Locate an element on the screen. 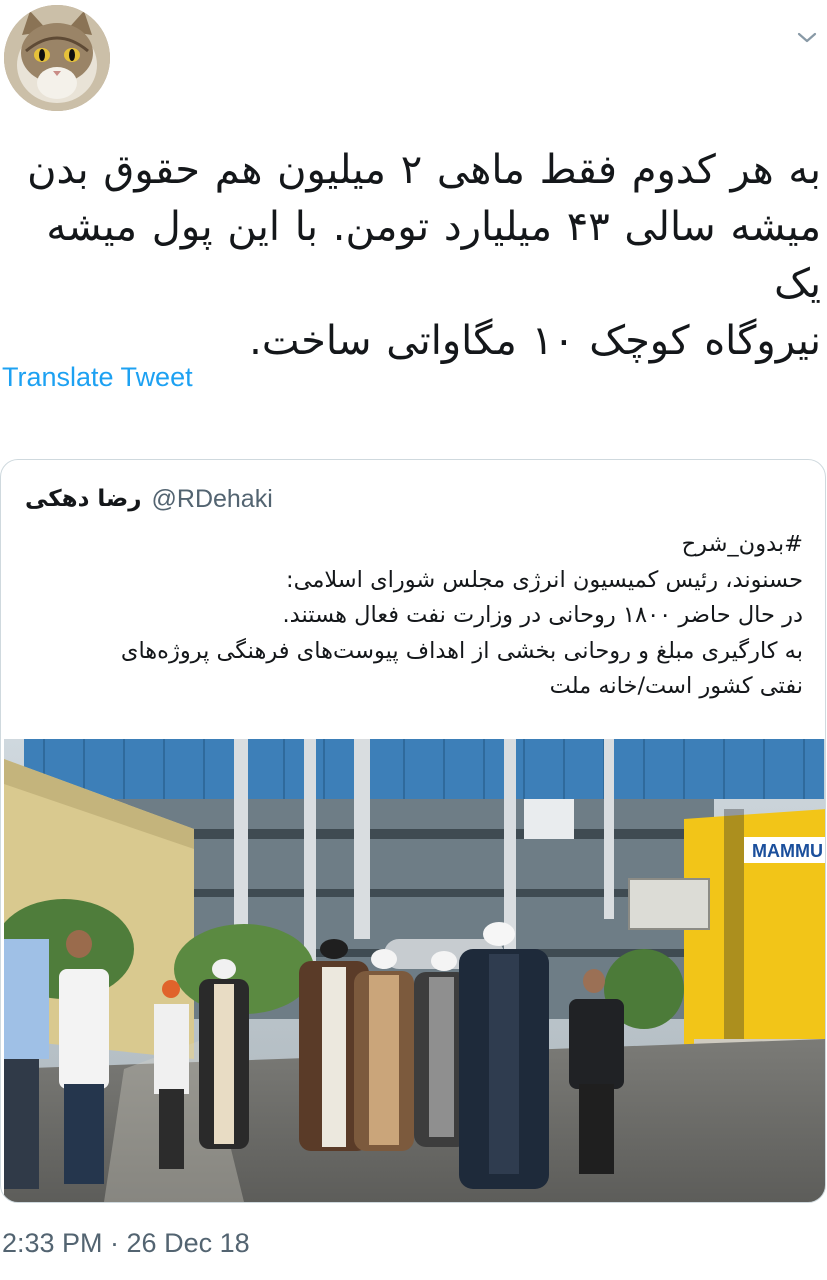 The image size is (827, 1280). quoted-author-name: رضا دهکی is located at coordinates (83, 499).